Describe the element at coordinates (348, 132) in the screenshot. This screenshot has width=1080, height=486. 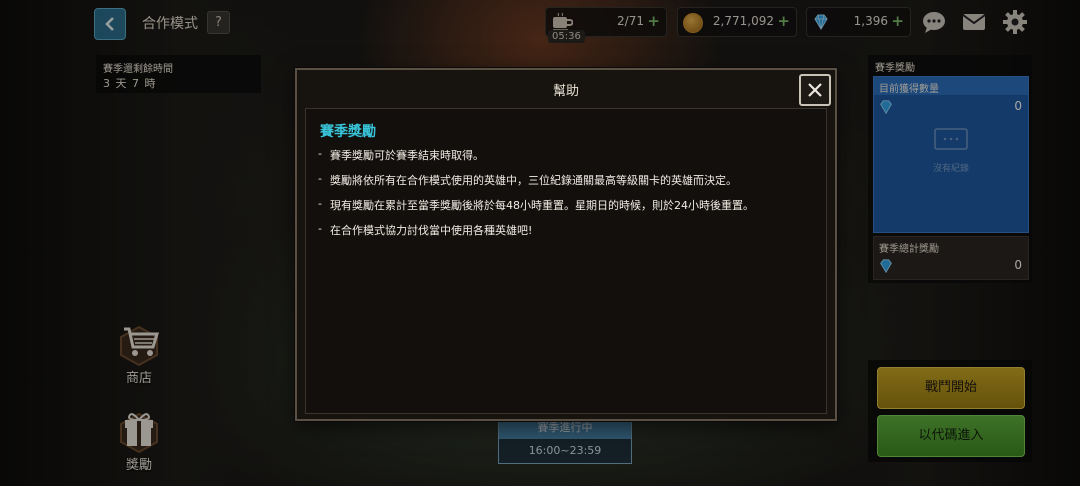
I see `modal-heading: 賽季獎勵` at that location.